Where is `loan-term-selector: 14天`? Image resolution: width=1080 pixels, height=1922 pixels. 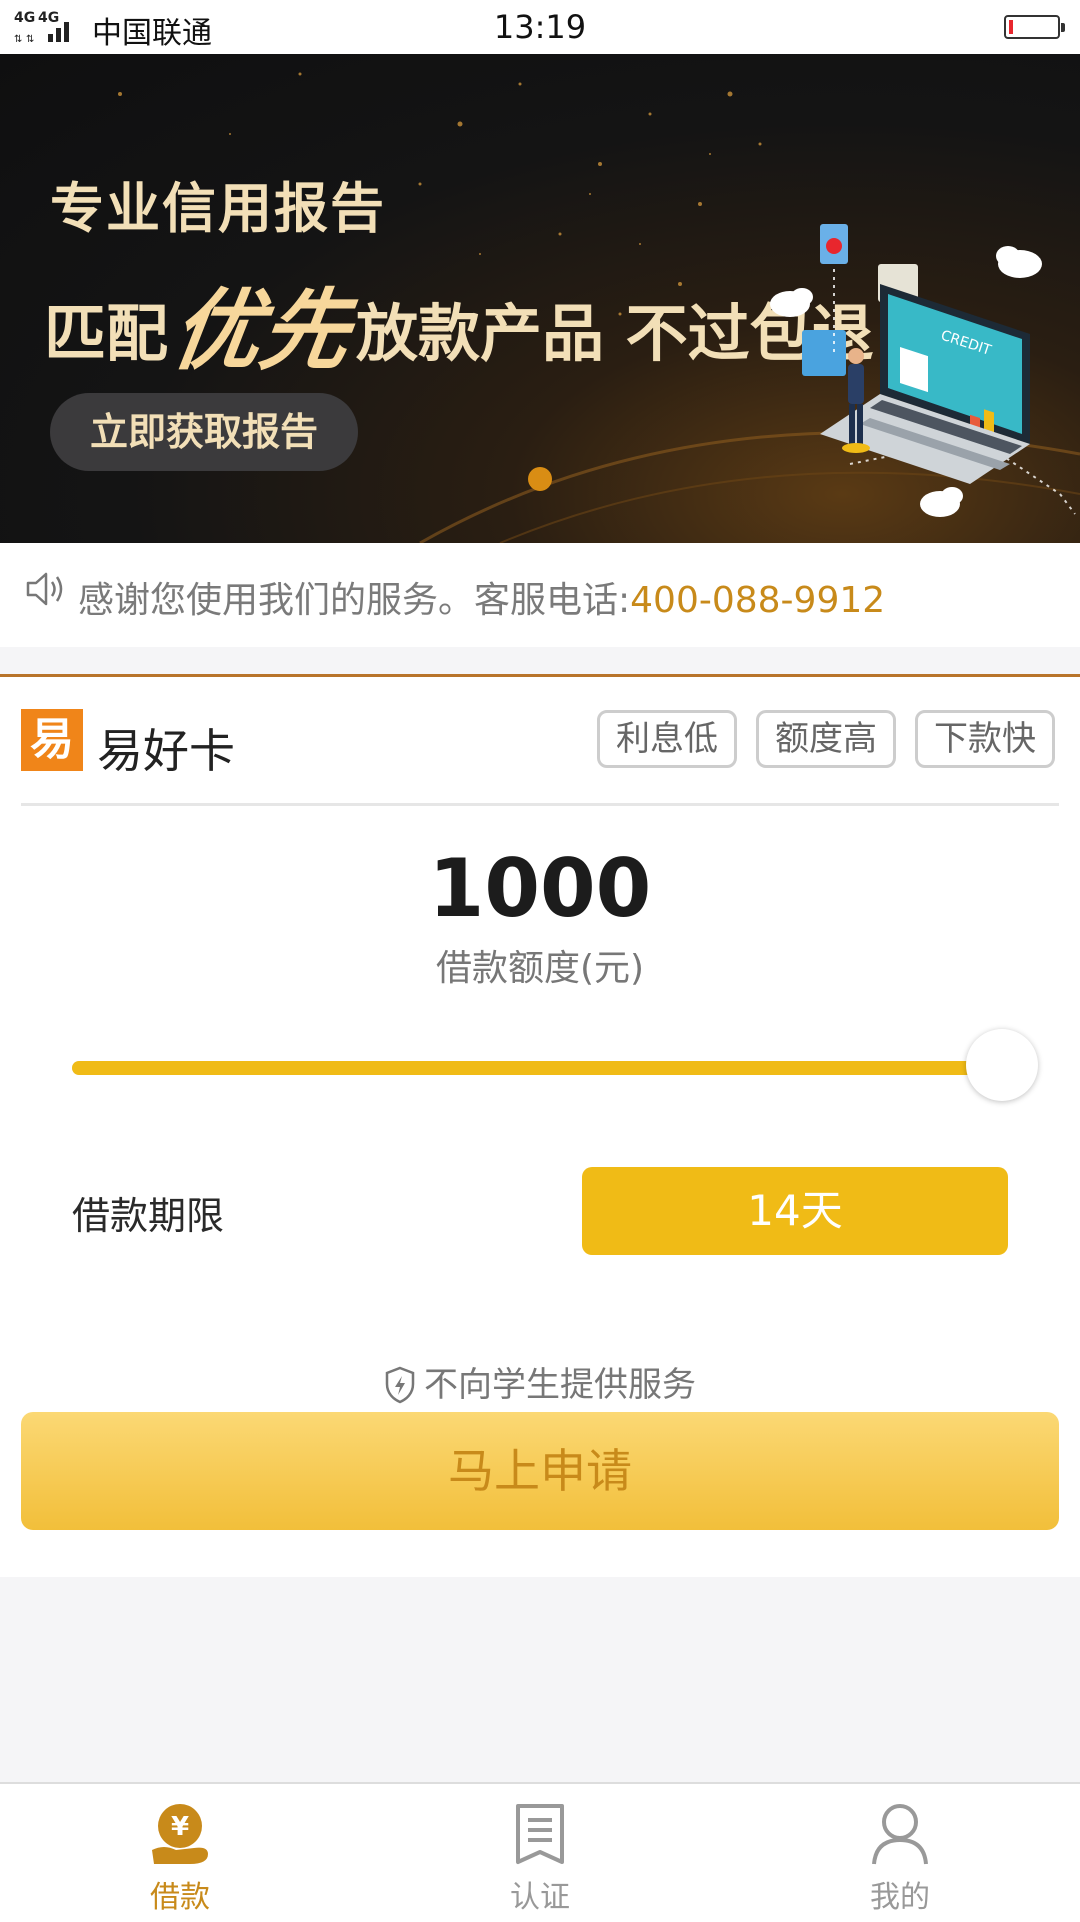 loan-term-selector: 14天 is located at coordinates (795, 1211).